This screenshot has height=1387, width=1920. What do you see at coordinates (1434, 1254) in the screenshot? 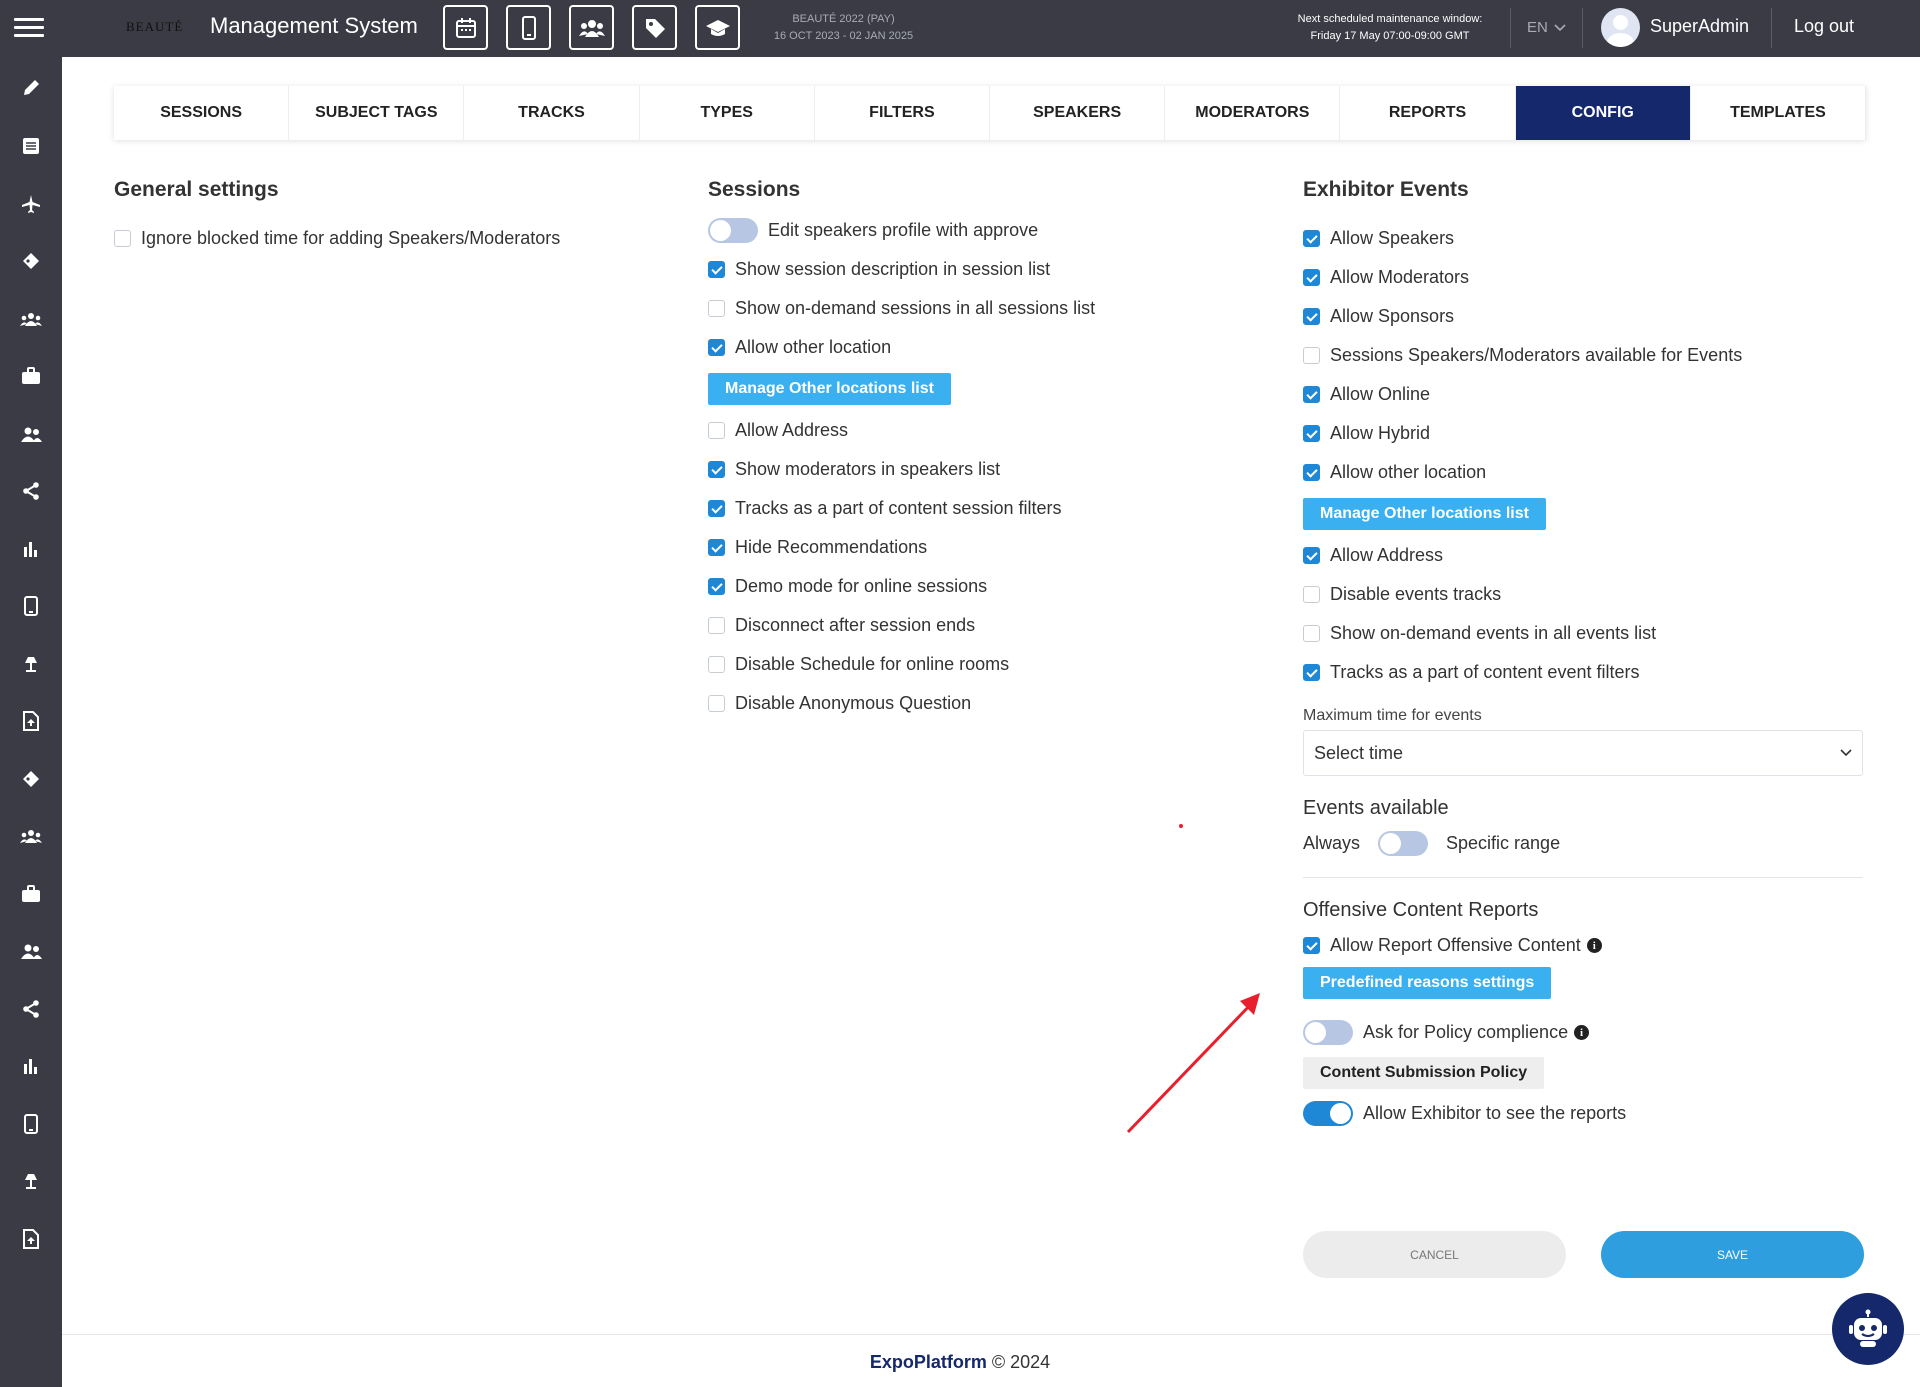
I see `cancel-button: CANCEL` at bounding box center [1434, 1254].